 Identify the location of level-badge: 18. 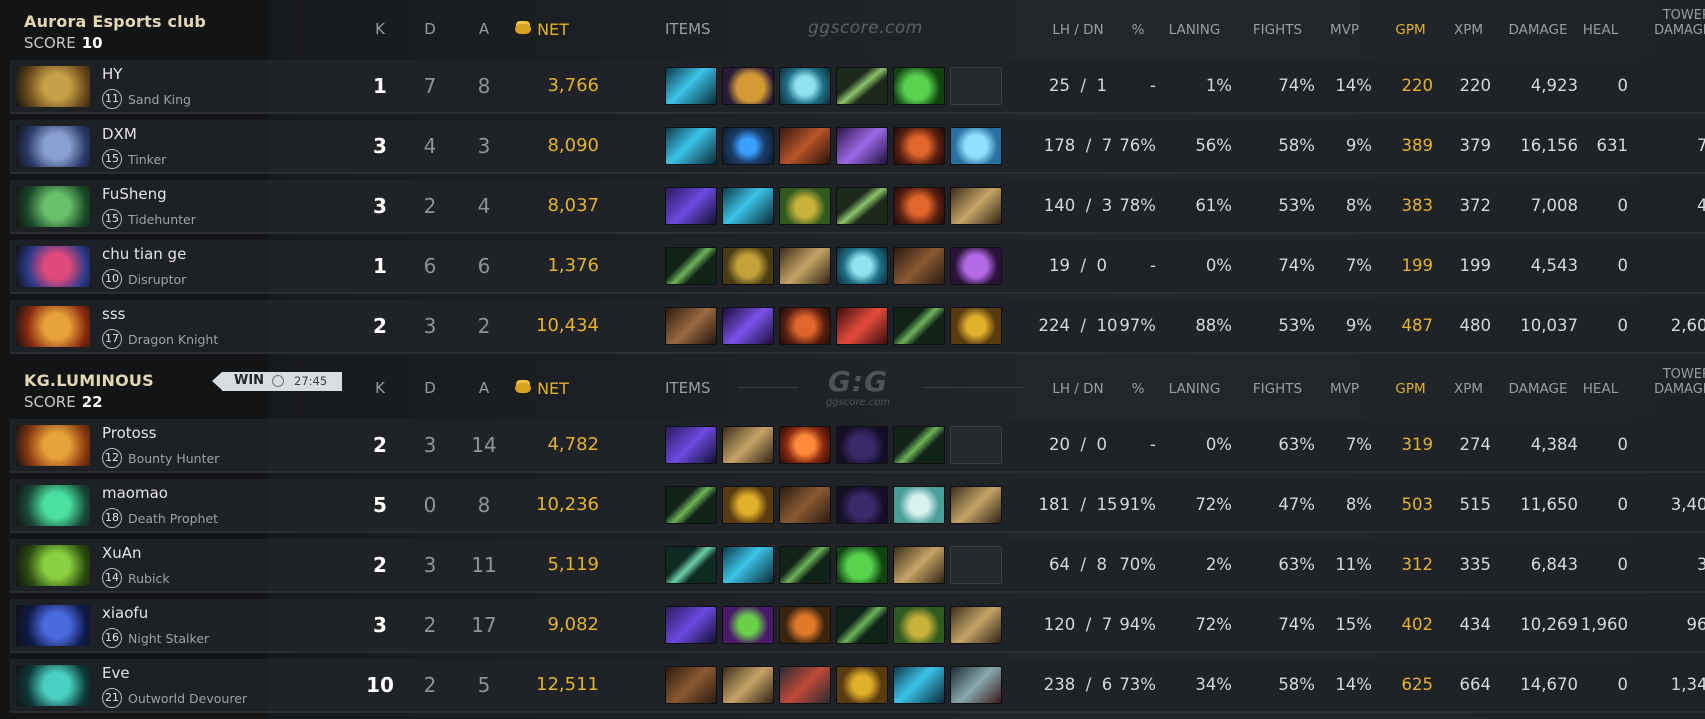
(112, 518).